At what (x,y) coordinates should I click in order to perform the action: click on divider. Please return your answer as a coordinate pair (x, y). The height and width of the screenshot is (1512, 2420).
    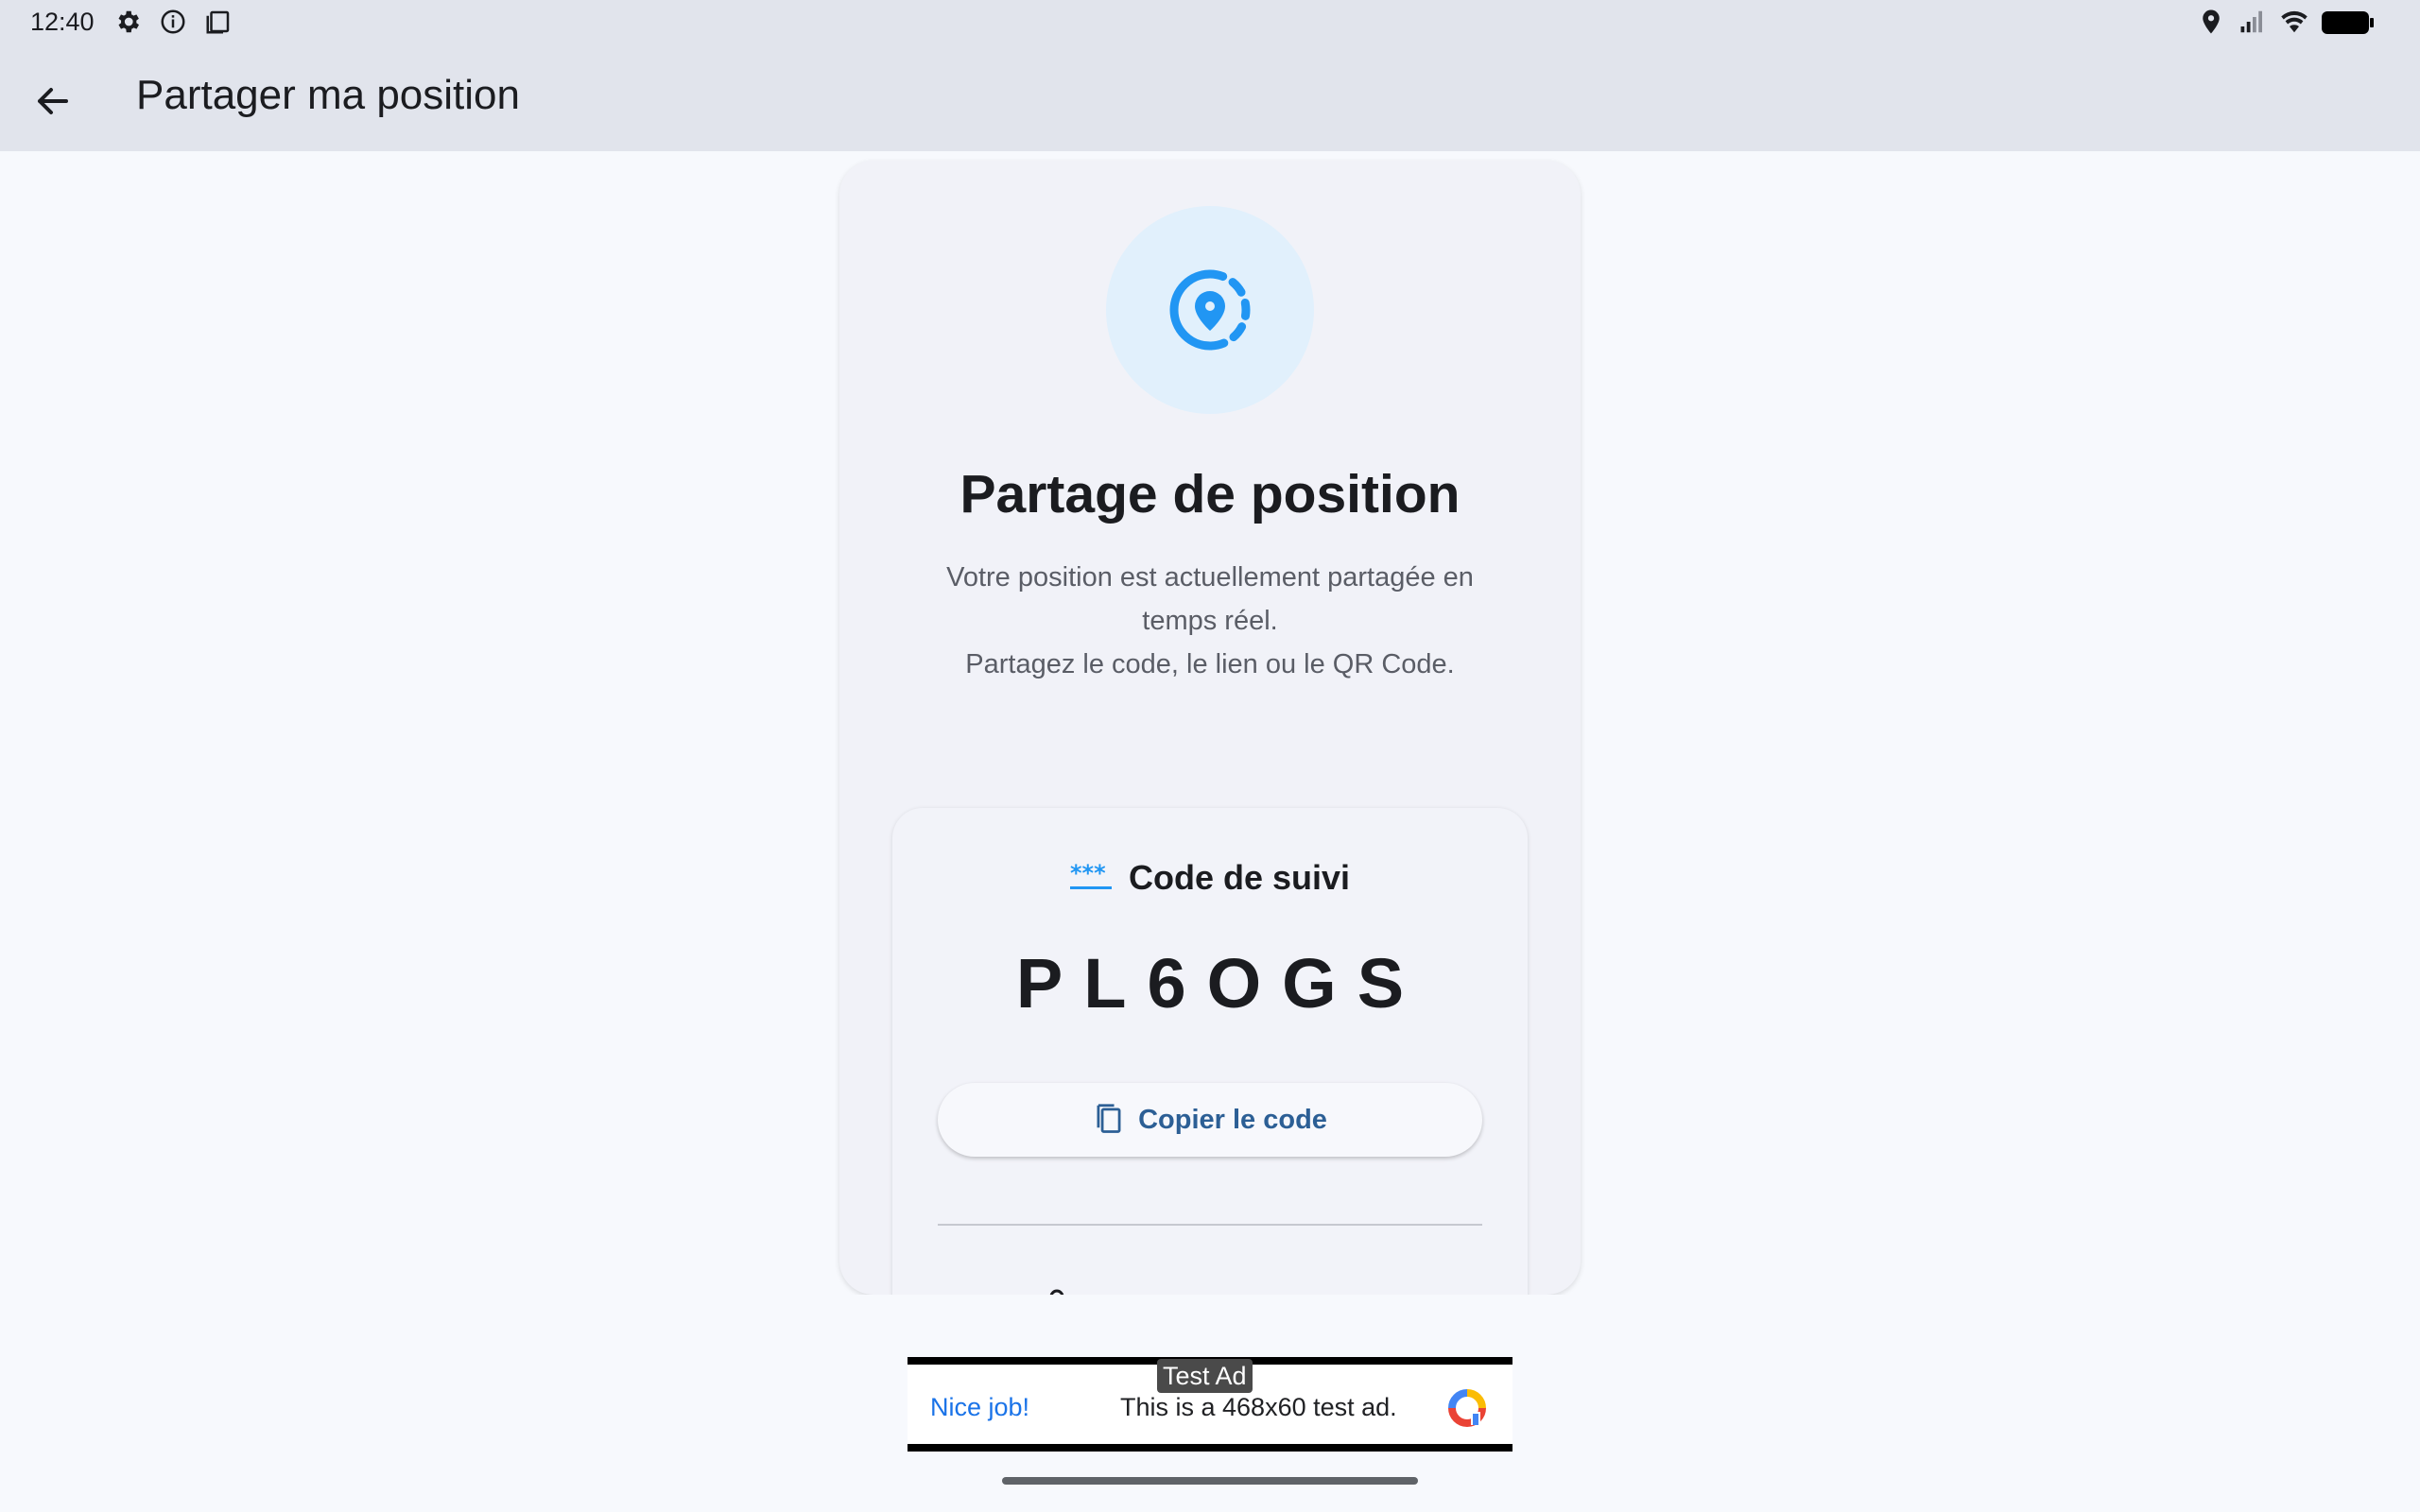
    Looking at the image, I should click on (1210, 1225).